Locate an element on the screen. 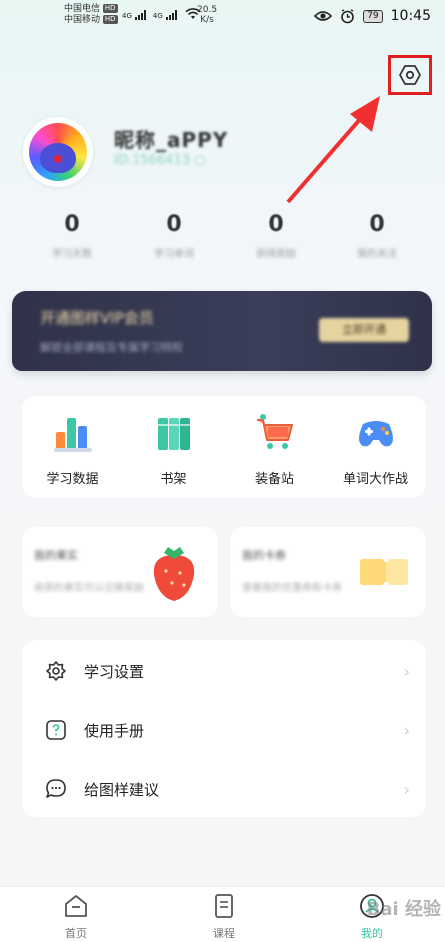 This screenshot has width=445, height=942. shopping-cart-icon is located at coordinates (274, 431).